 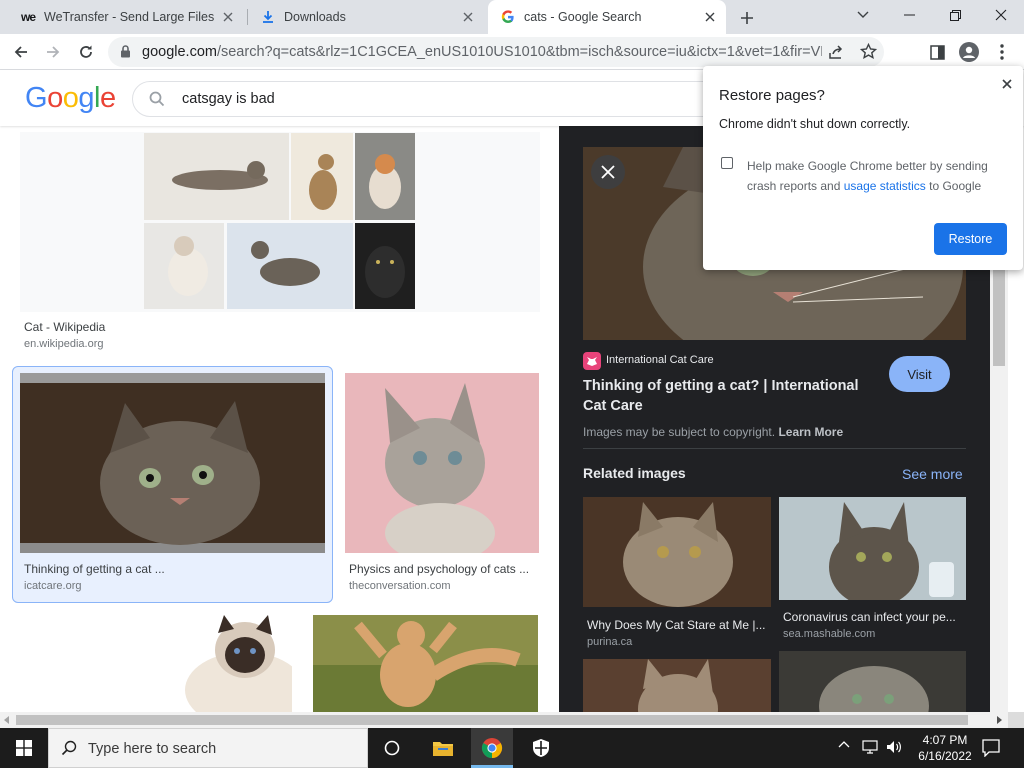 I want to click on arrow-right-icon, so click(x=53, y=52).